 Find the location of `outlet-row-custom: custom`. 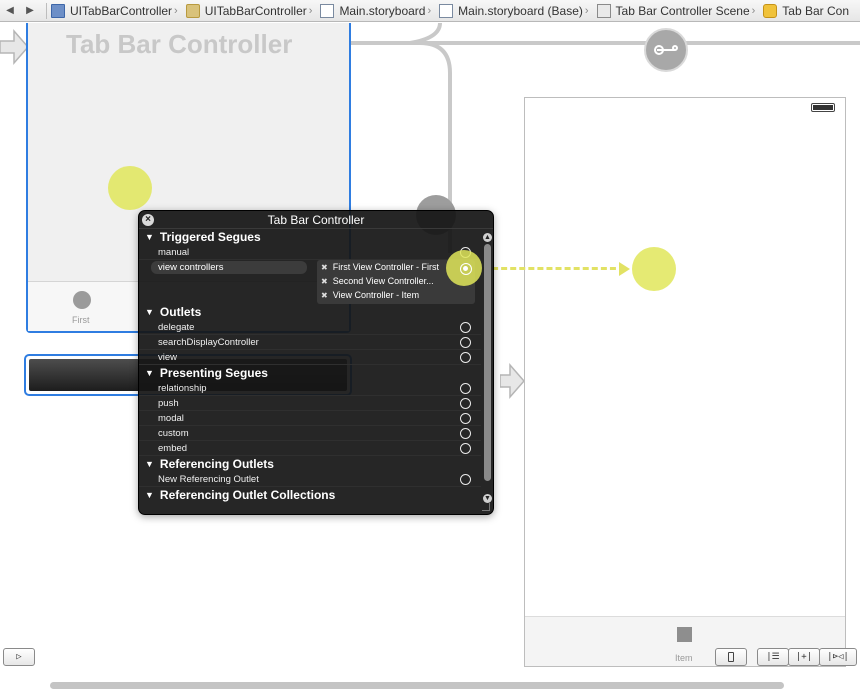

outlet-row-custom: custom is located at coordinates (310, 433).